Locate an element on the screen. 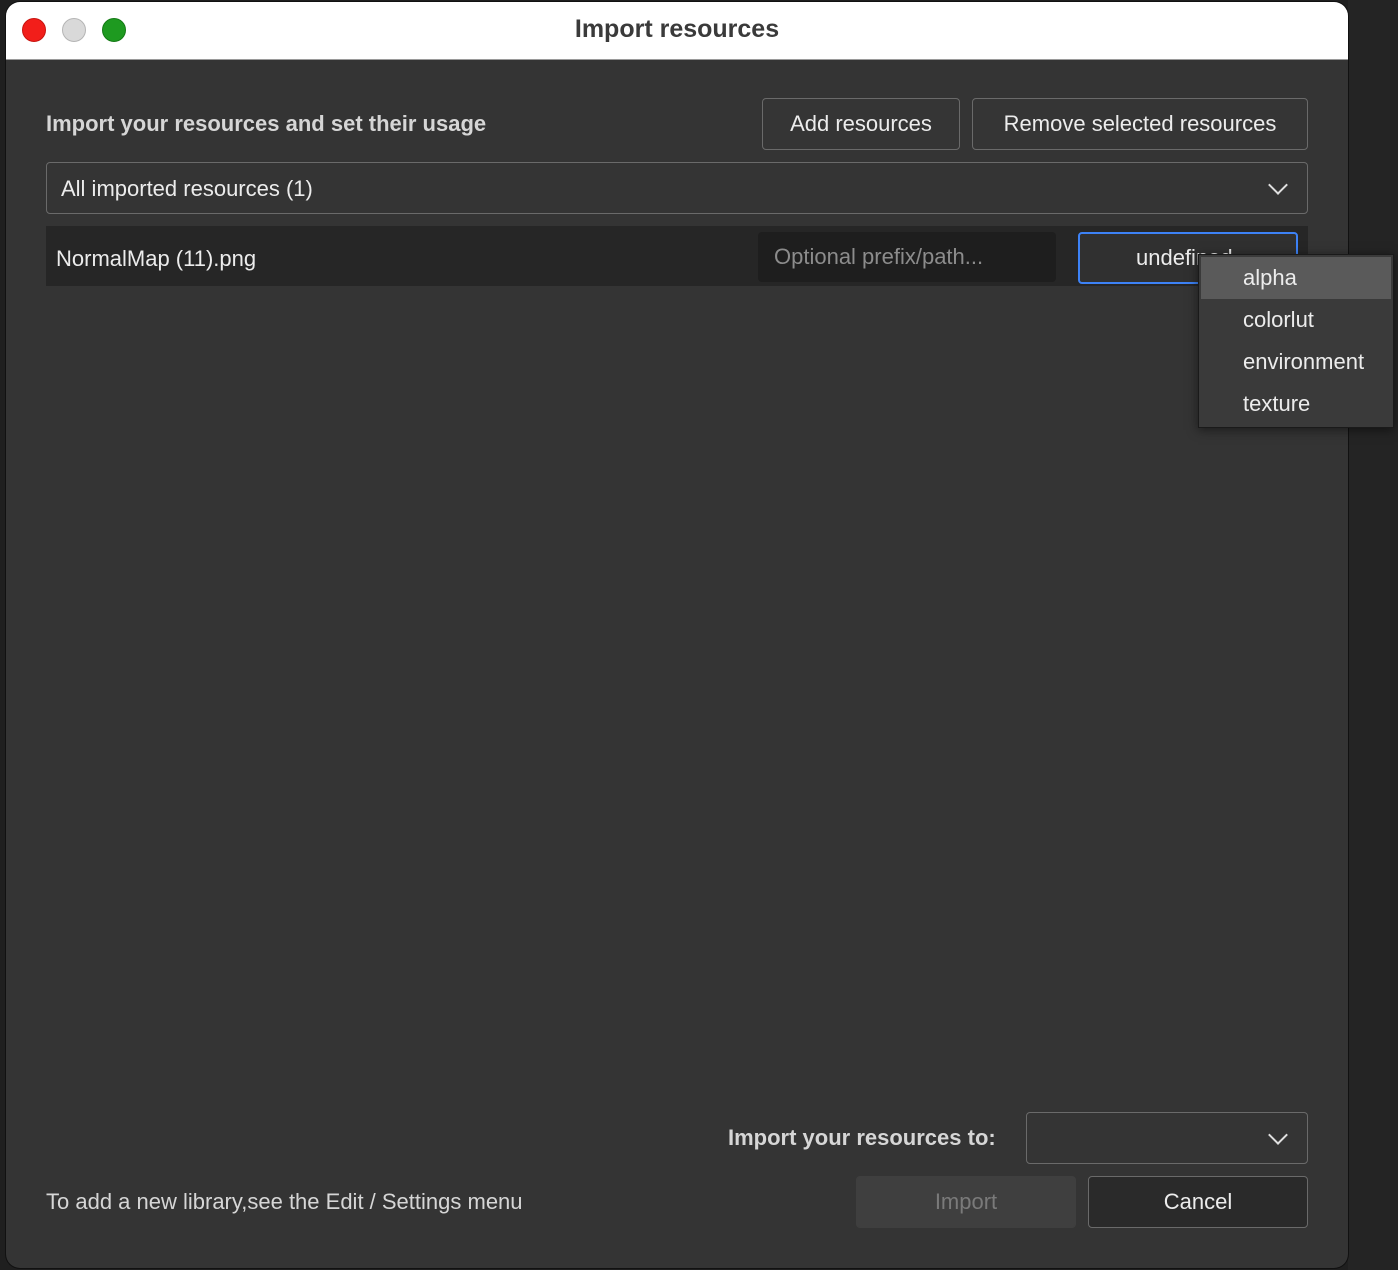  title-bar: Import resources is located at coordinates (677, 31).